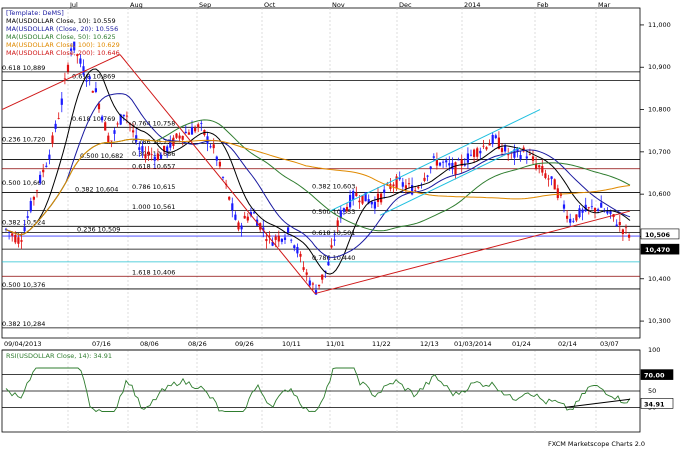 The height and width of the screenshot is (450, 680). What do you see at coordinates (153, 207) in the screenshot?
I see `fib-label: 1.000 10,561` at bounding box center [153, 207].